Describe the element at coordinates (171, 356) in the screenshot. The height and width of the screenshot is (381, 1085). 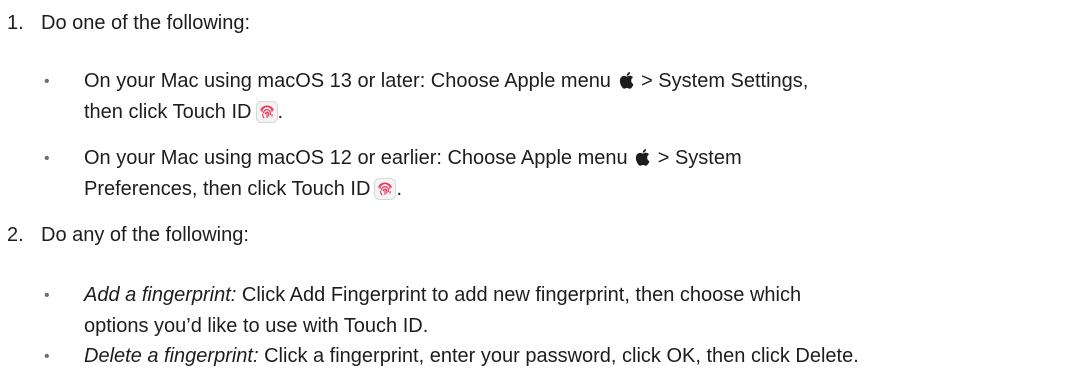
I see `bullet-term: Delete a fingerprint:` at that location.